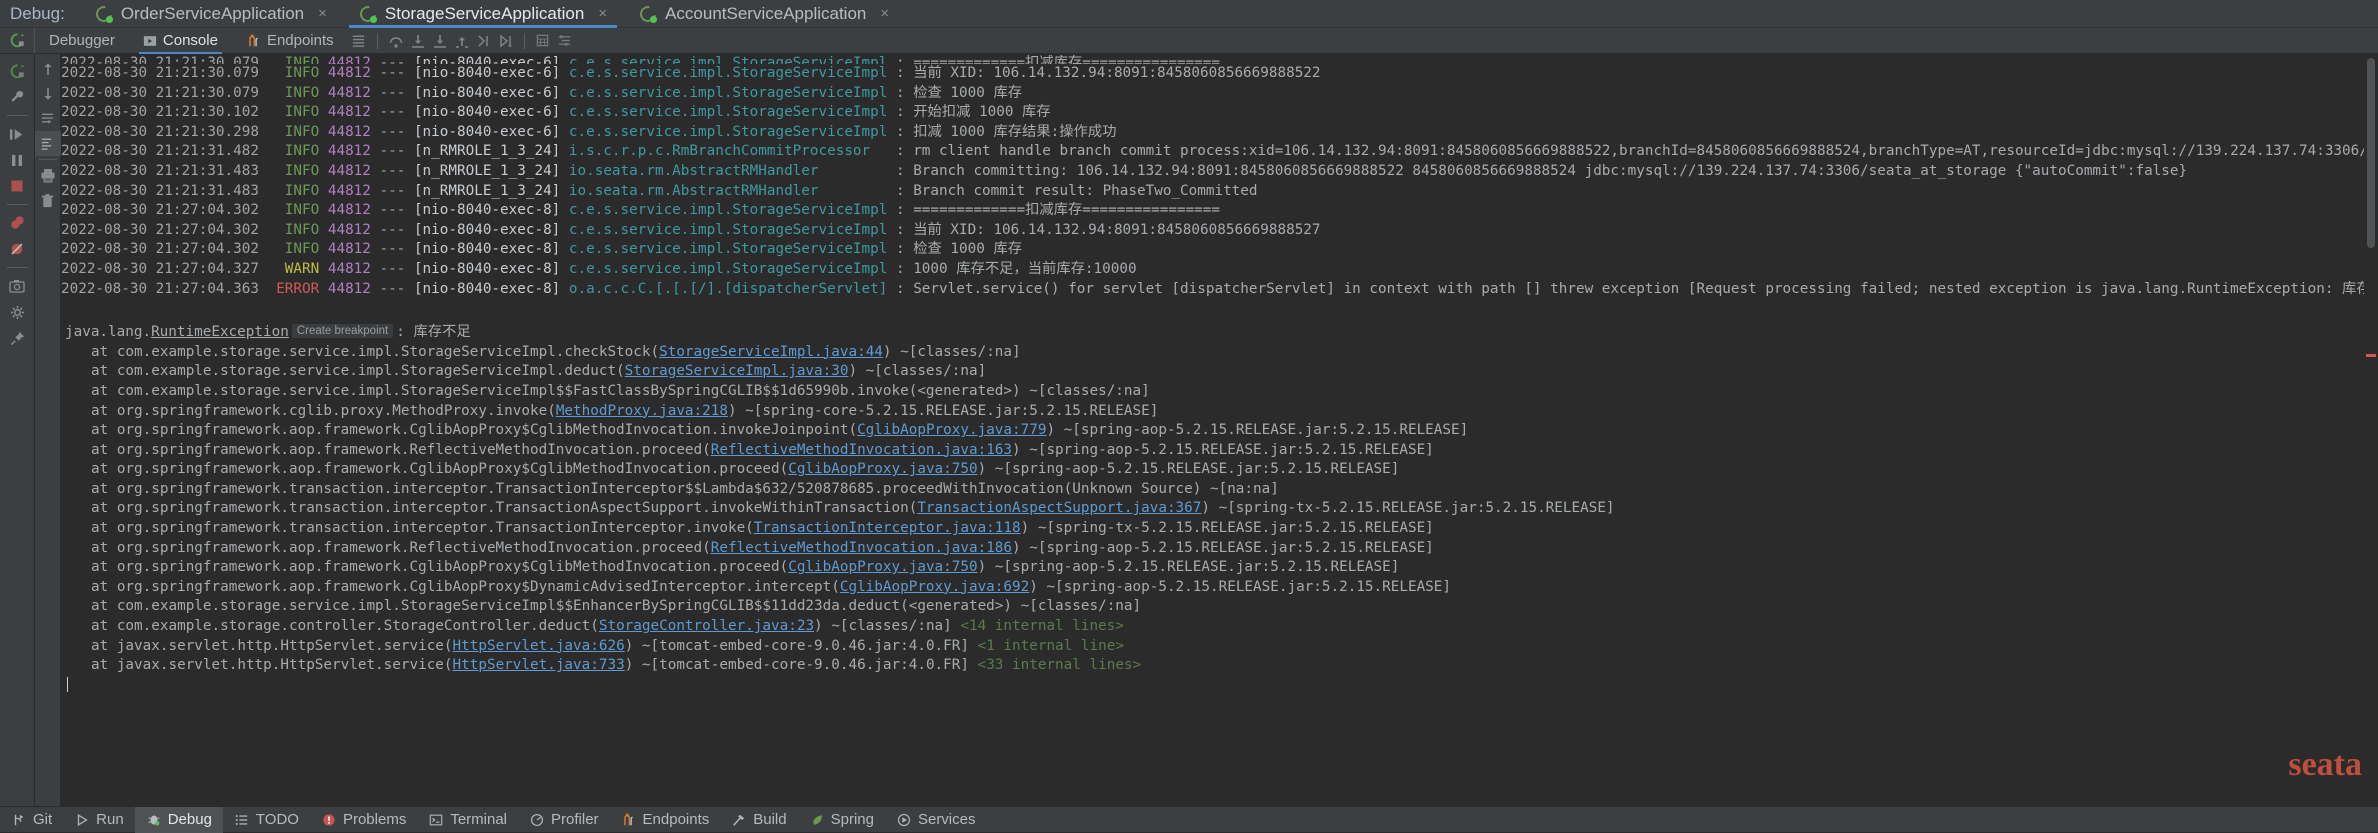 The width and height of the screenshot is (2378, 833). Describe the element at coordinates (841, 820) in the screenshot. I see `status-bar-item-spring: Spring` at that location.